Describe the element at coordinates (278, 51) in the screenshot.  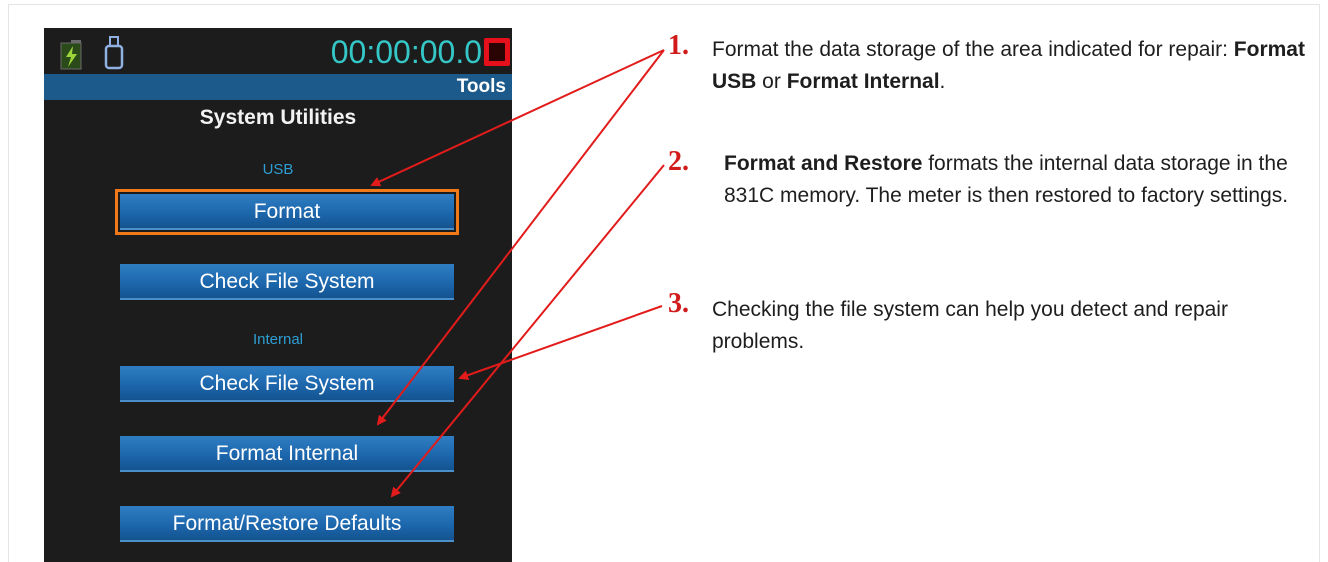
I see `status-bar: 00:00:00.0` at that location.